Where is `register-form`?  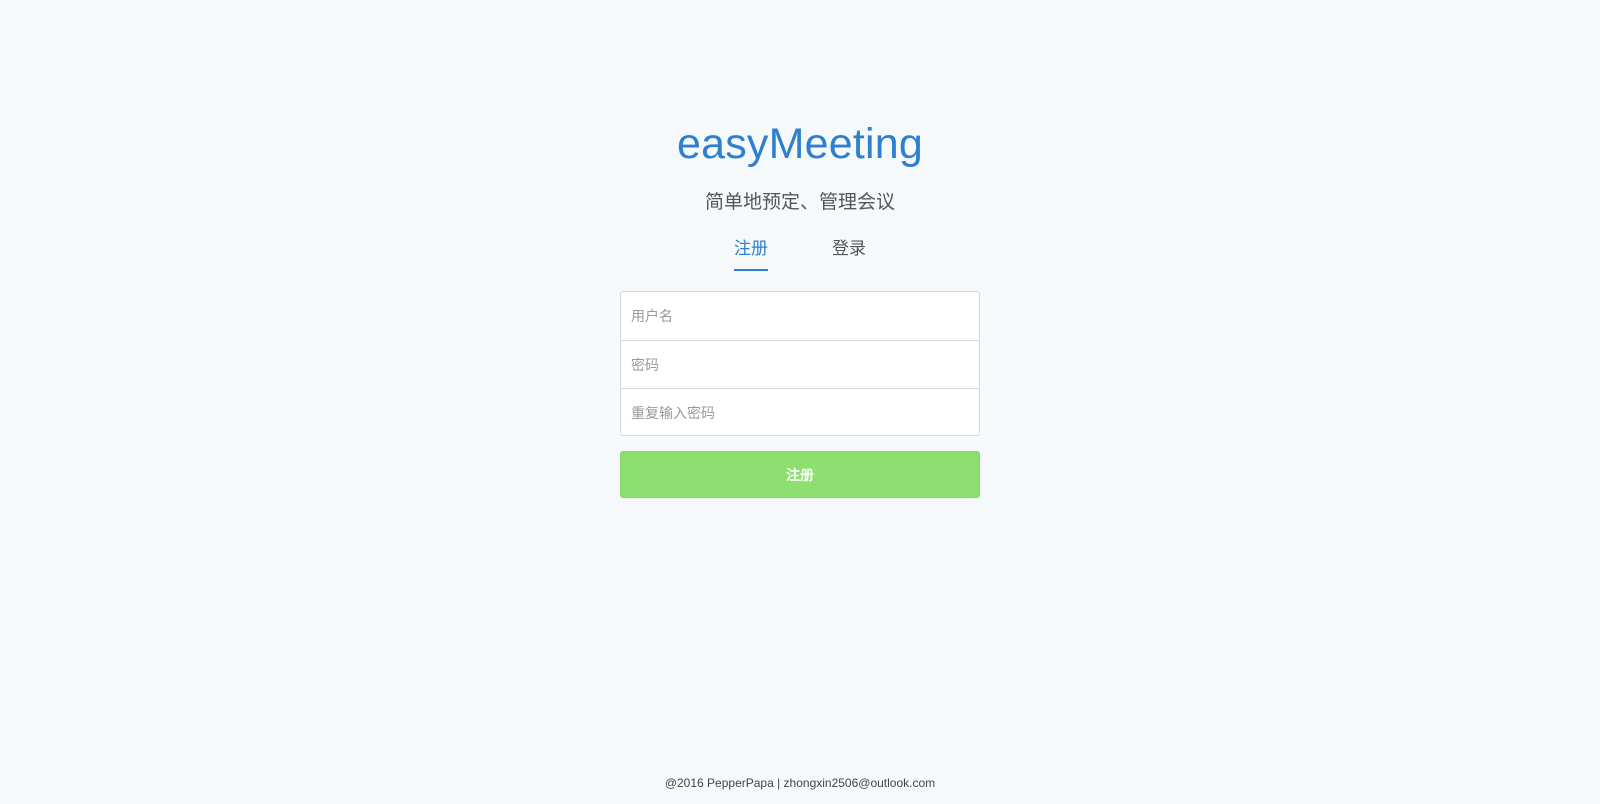
register-form is located at coordinates (800, 363).